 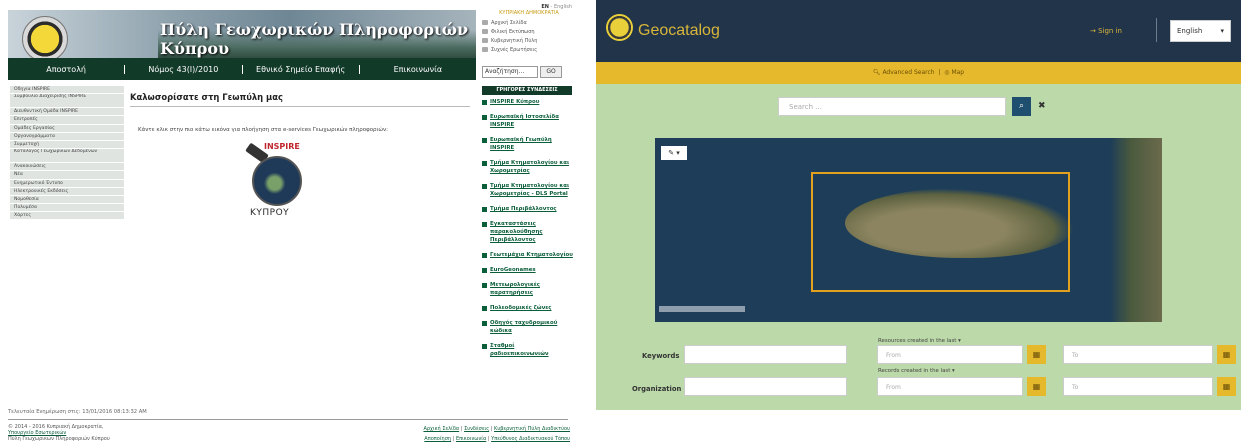 What do you see at coordinates (528, 22) in the screenshot?
I see `home-link: Αρχική Σελίδα` at bounding box center [528, 22].